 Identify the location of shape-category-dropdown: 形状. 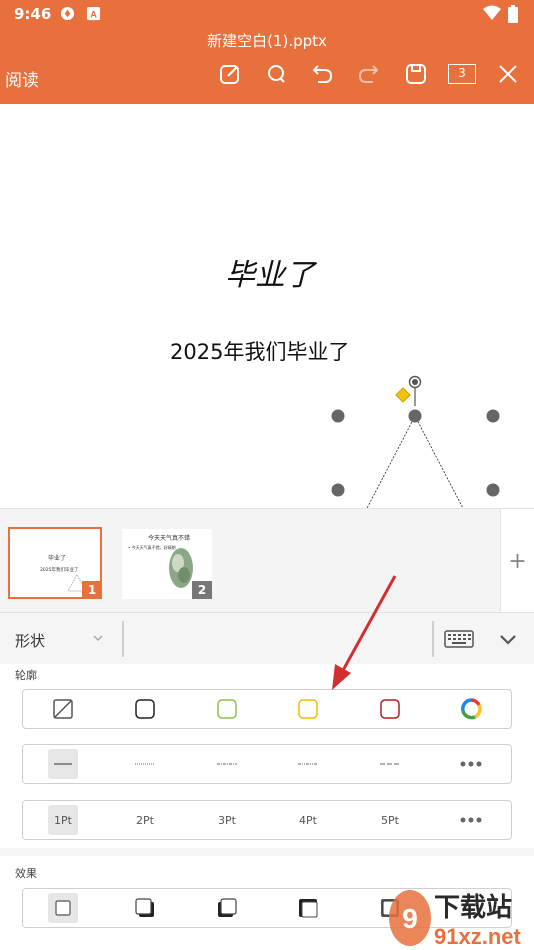
(30, 640).